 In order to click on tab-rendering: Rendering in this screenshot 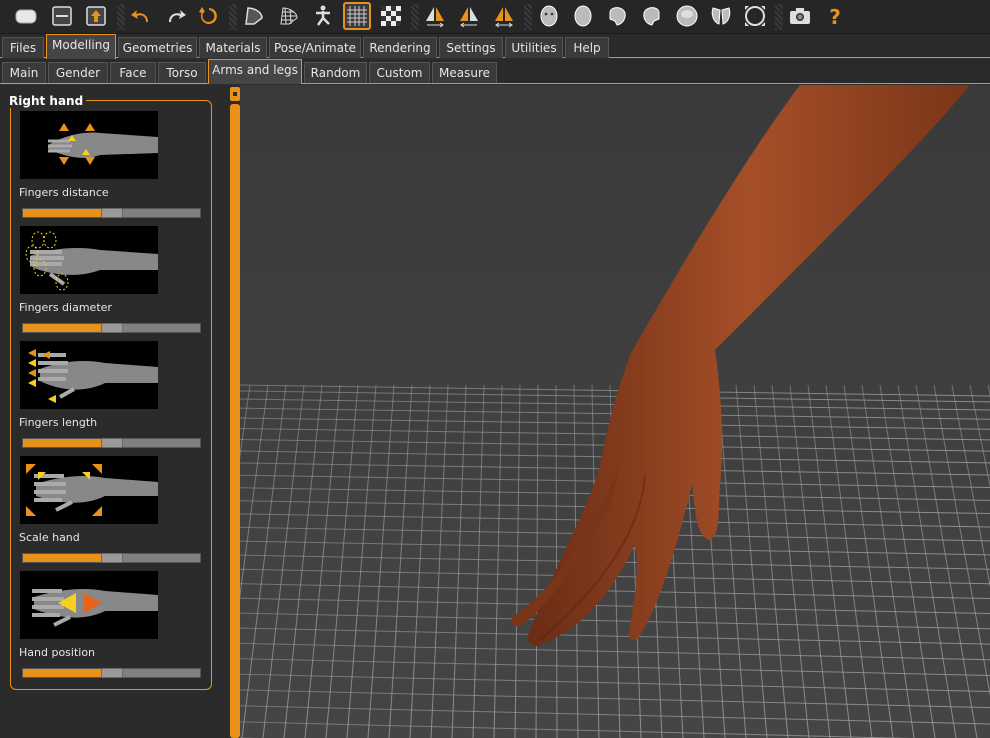, I will do `click(400, 47)`.